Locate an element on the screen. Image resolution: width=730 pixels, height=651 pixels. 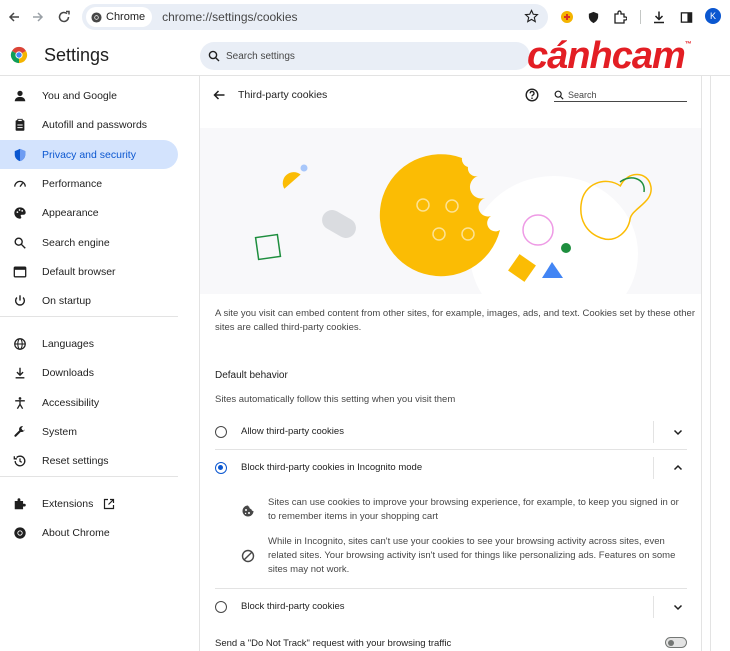
sidebar-item-privacy-and-security: Privacy and security is located at coordinates (89, 154).